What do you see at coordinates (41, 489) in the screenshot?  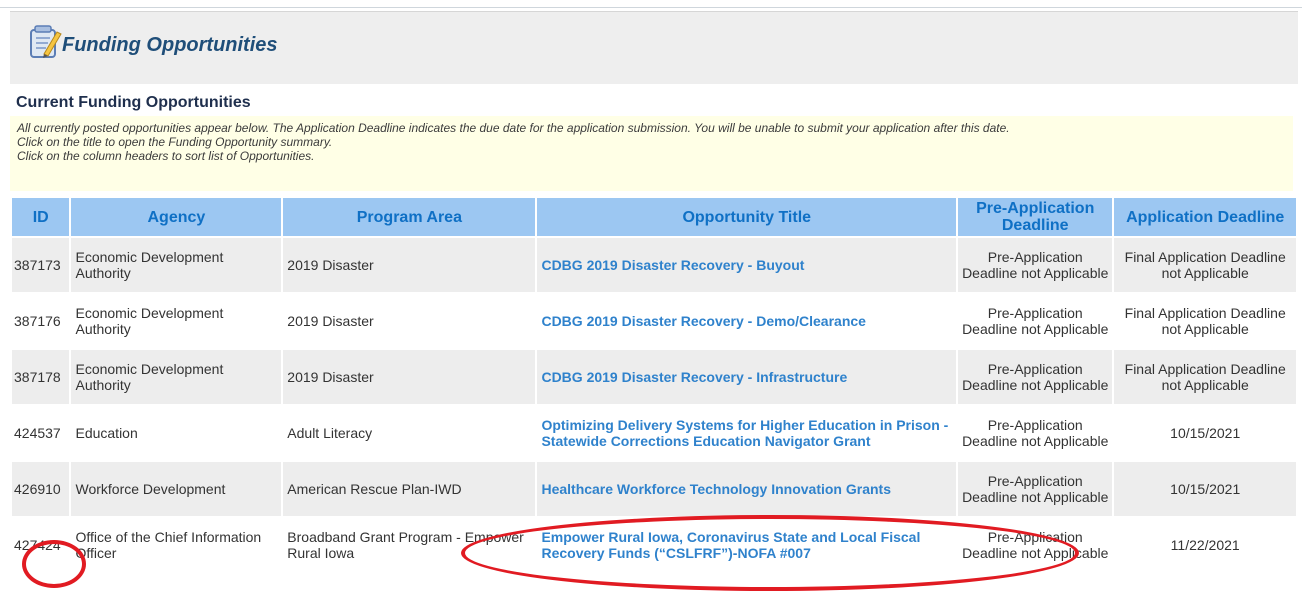 I see `cell-id: 426910` at bounding box center [41, 489].